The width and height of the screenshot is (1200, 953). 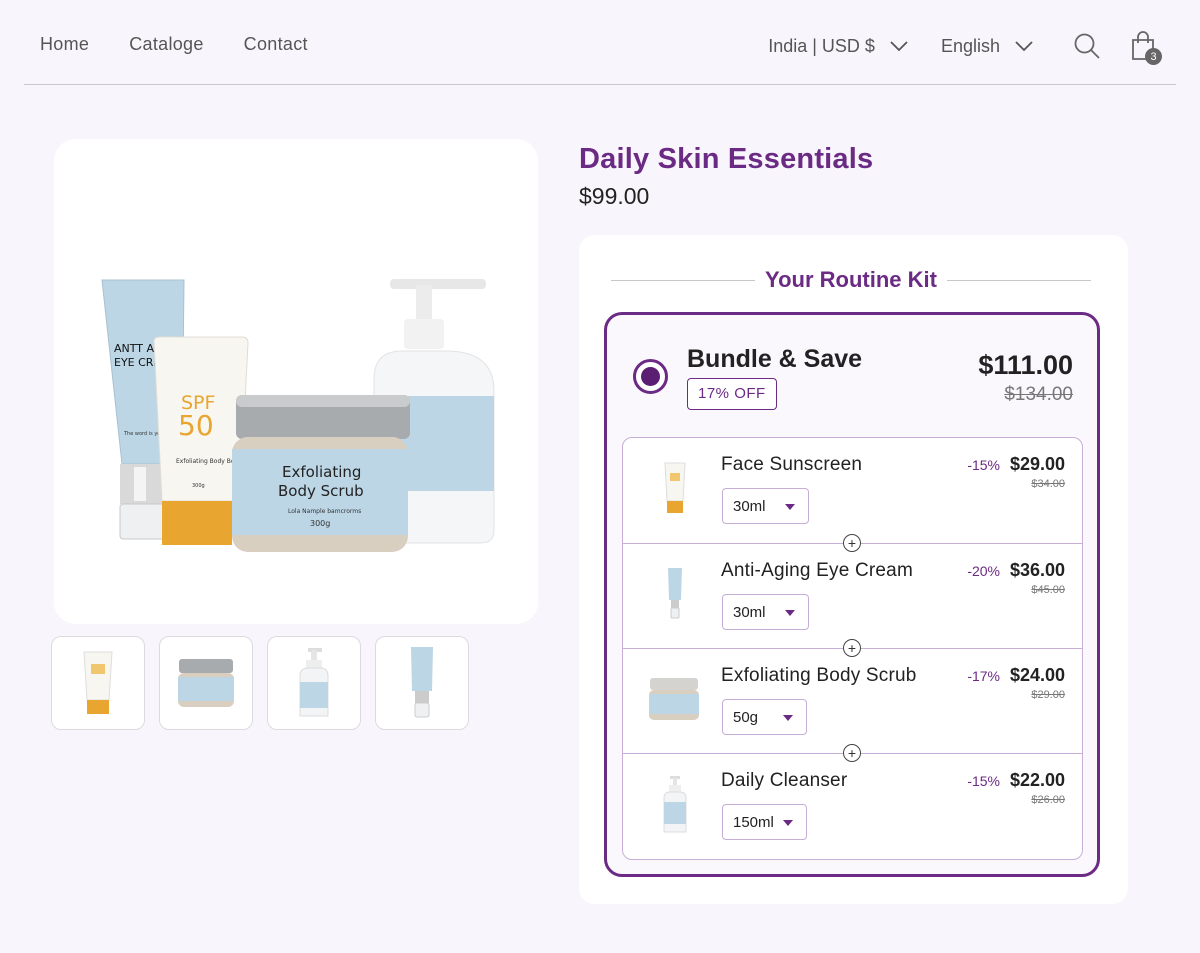 I want to click on routine-kit-heading: Your Routine Kit, so click(x=851, y=280).